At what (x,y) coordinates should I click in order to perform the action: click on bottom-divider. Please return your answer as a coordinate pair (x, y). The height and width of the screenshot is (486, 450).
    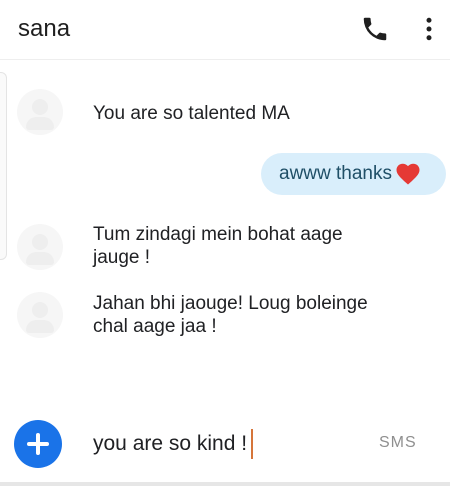
    Looking at the image, I should click on (225, 484).